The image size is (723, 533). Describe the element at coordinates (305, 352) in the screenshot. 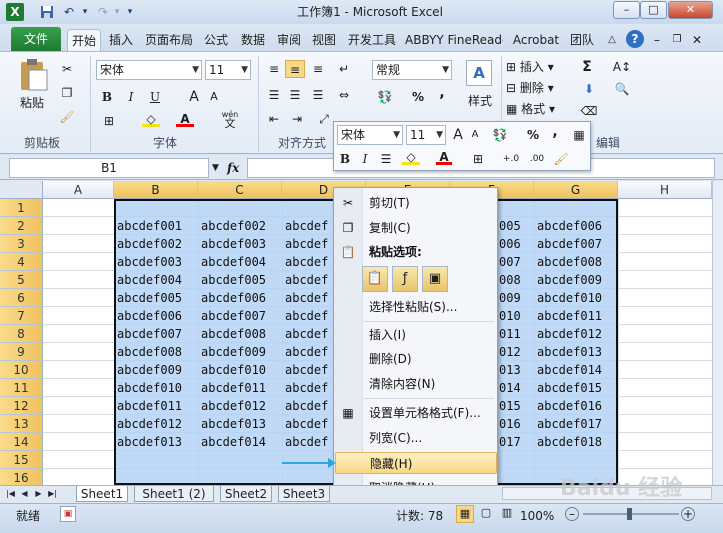

I see `cell-d9: abcdef` at that location.